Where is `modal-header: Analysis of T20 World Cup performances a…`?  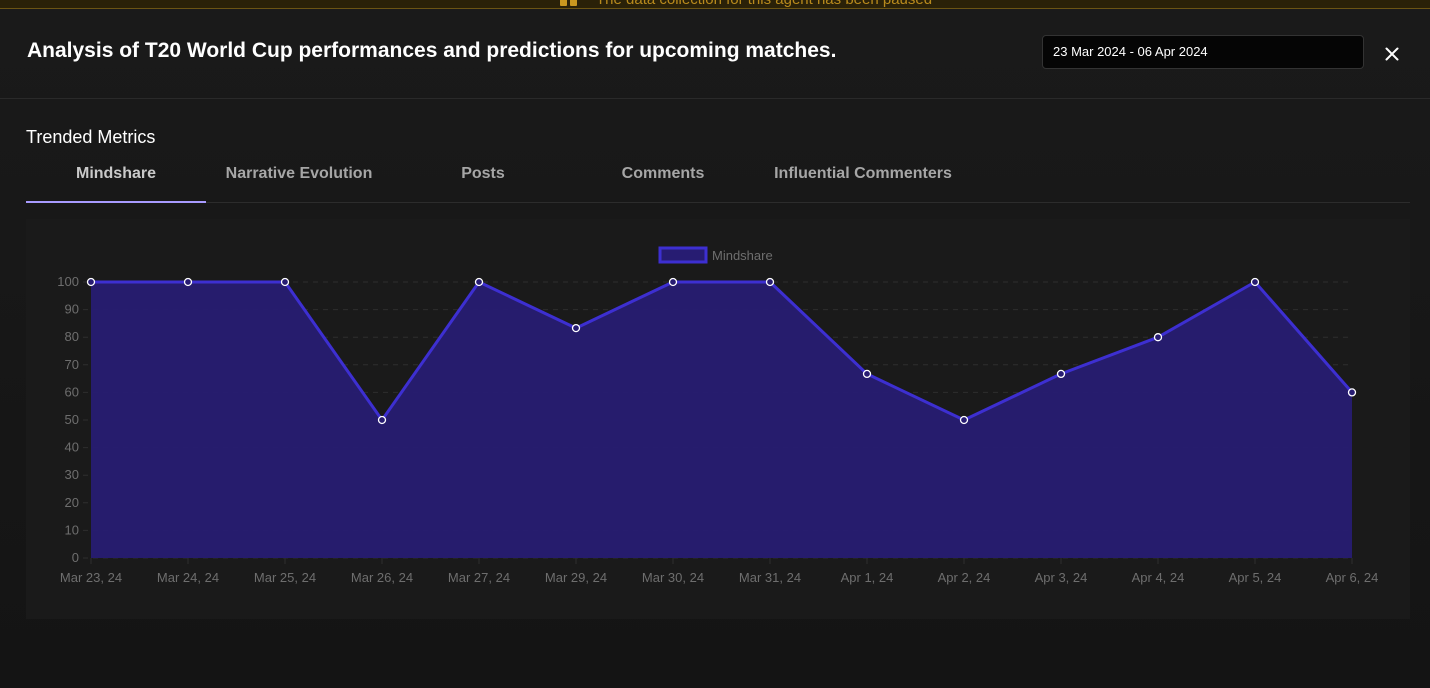 modal-header: Analysis of T20 World Cup performances a… is located at coordinates (715, 54).